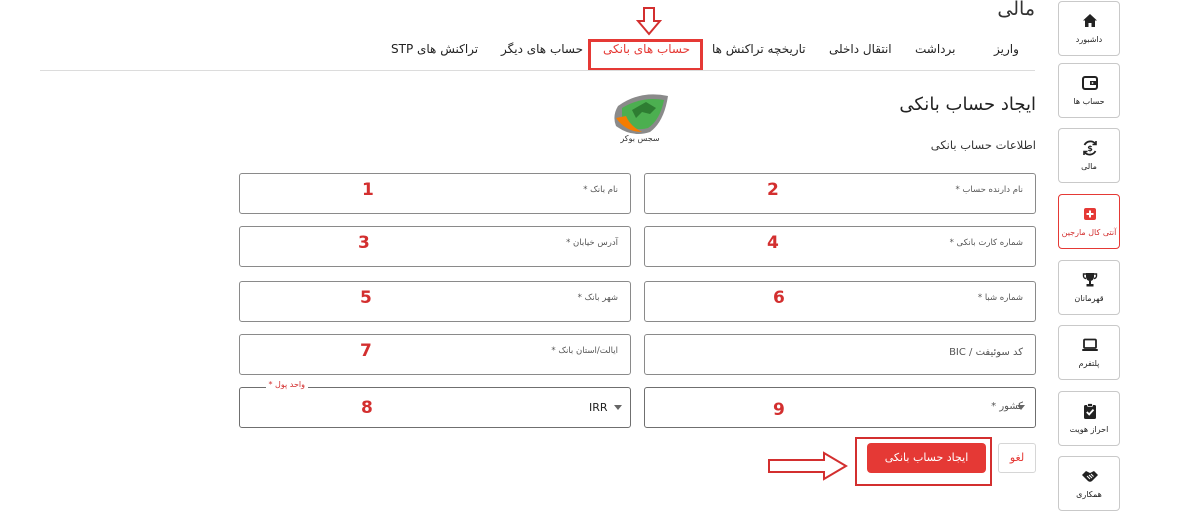 This screenshot has height=519, width=1183. I want to click on bank-state-field: ایالت/استان بانک * 7, so click(435, 354).